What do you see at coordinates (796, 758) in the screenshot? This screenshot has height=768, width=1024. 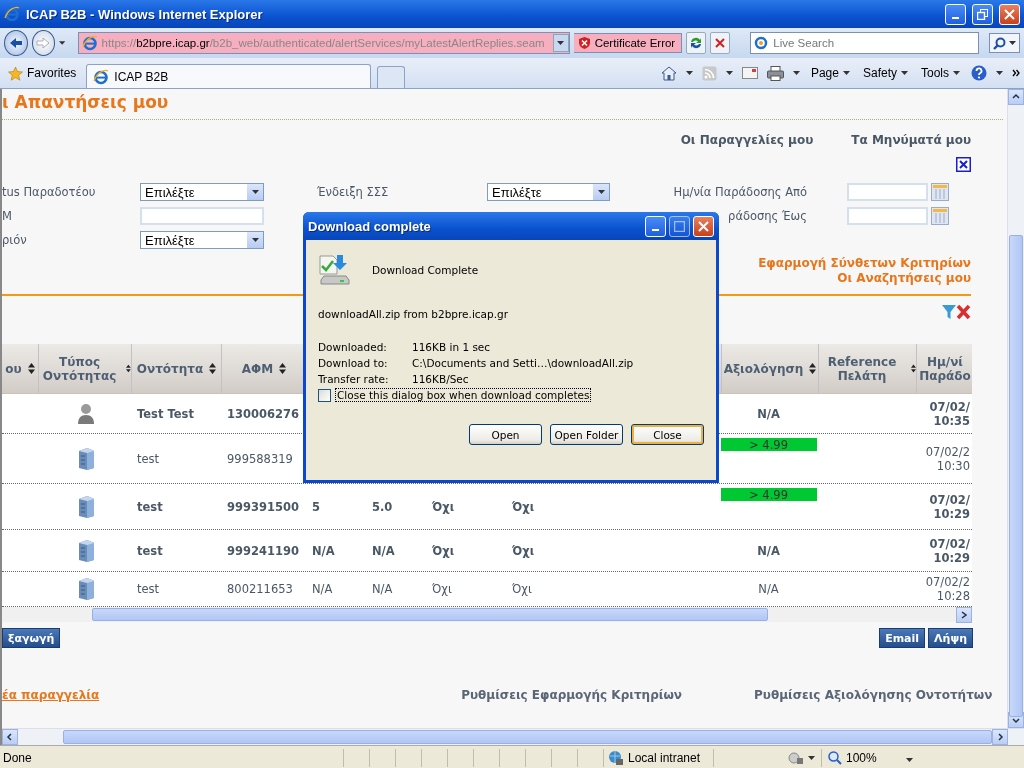 I see `protected-mode-icon` at bounding box center [796, 758].